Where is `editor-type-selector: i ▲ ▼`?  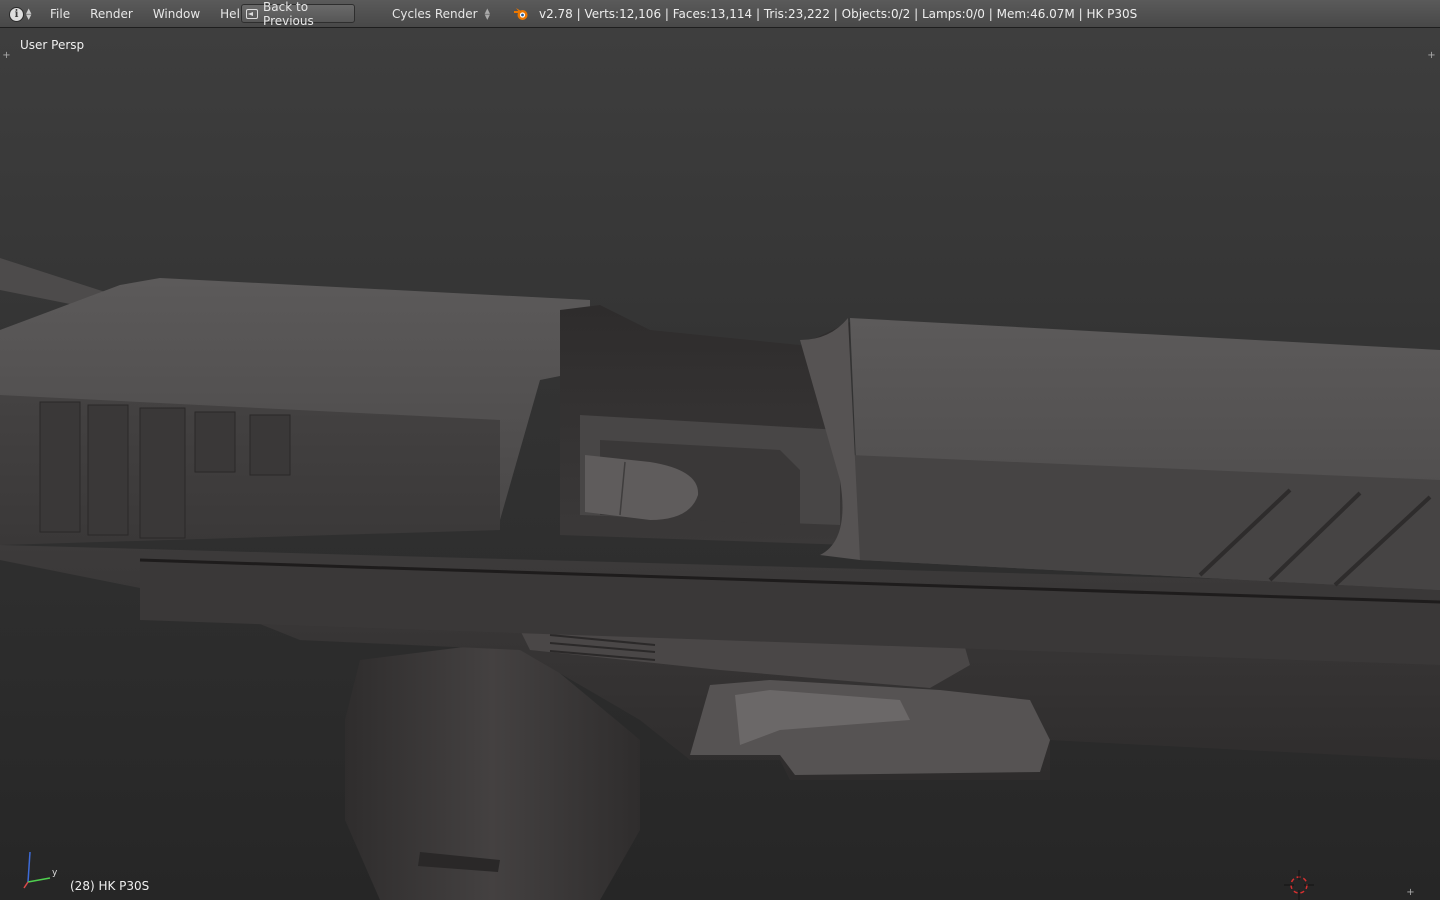 editor-type-selector: i ▲ ▼ is located at coordinates (23, 14).